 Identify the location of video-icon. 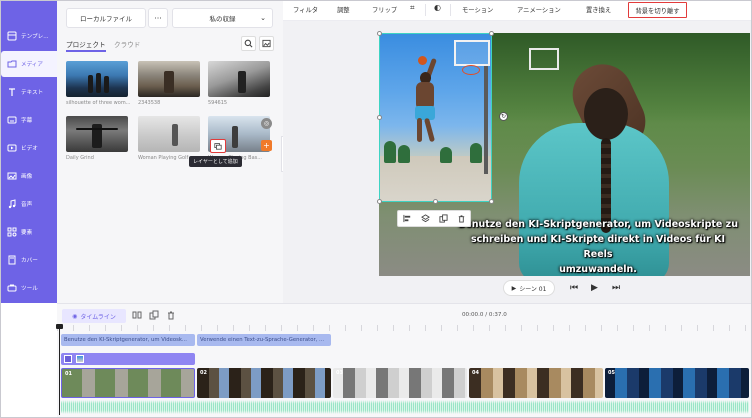
(12, 148).